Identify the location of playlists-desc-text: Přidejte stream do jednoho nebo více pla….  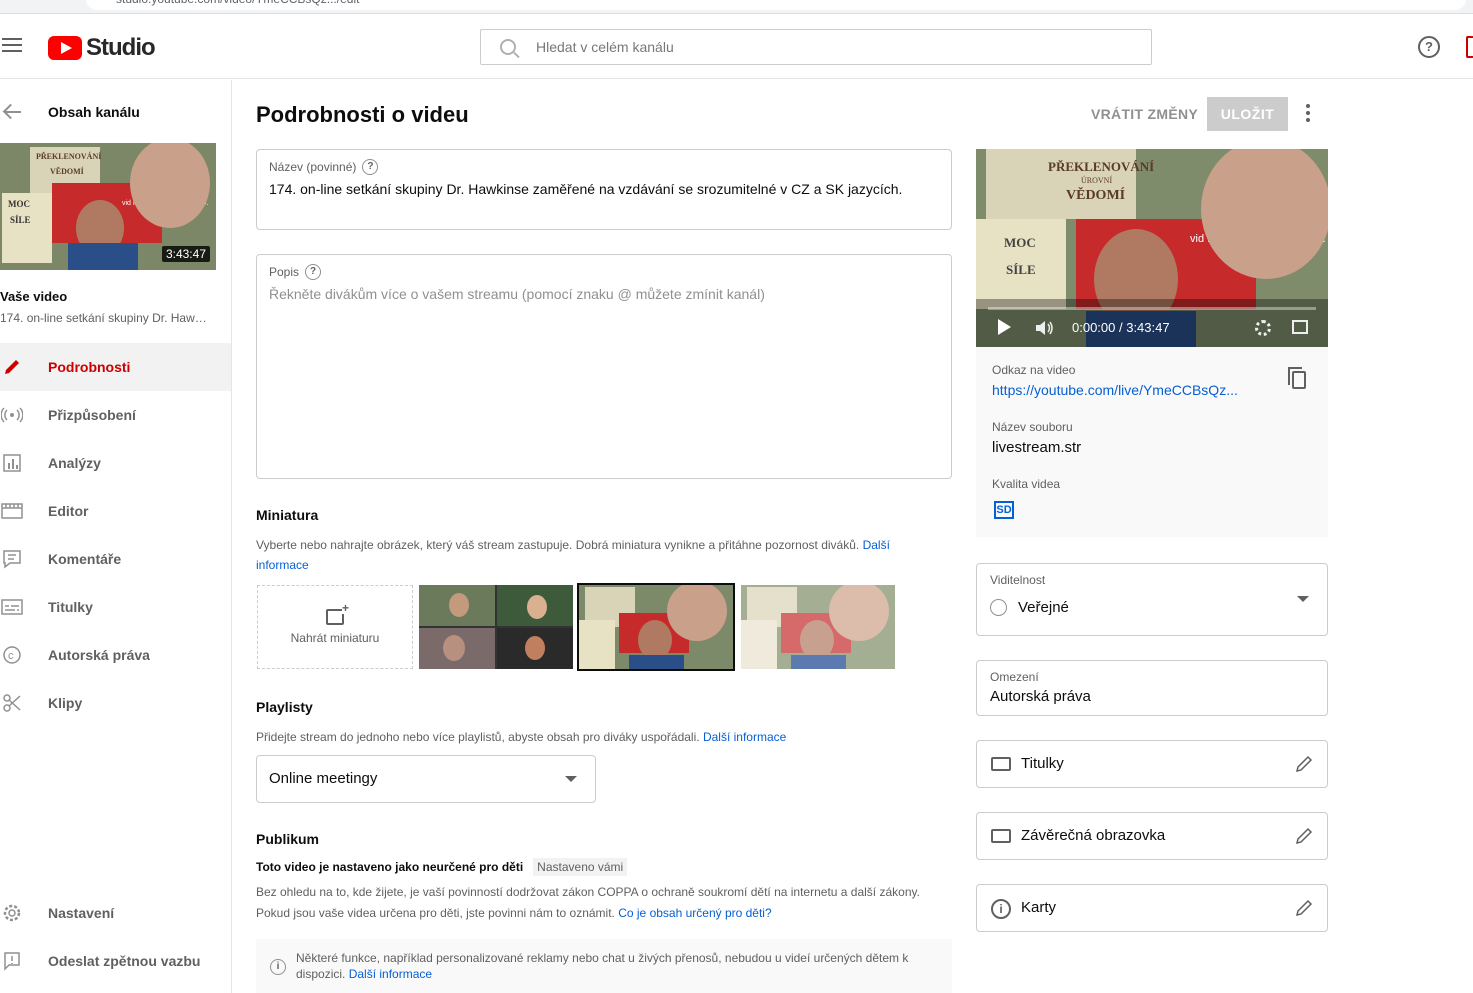
(478, 737).